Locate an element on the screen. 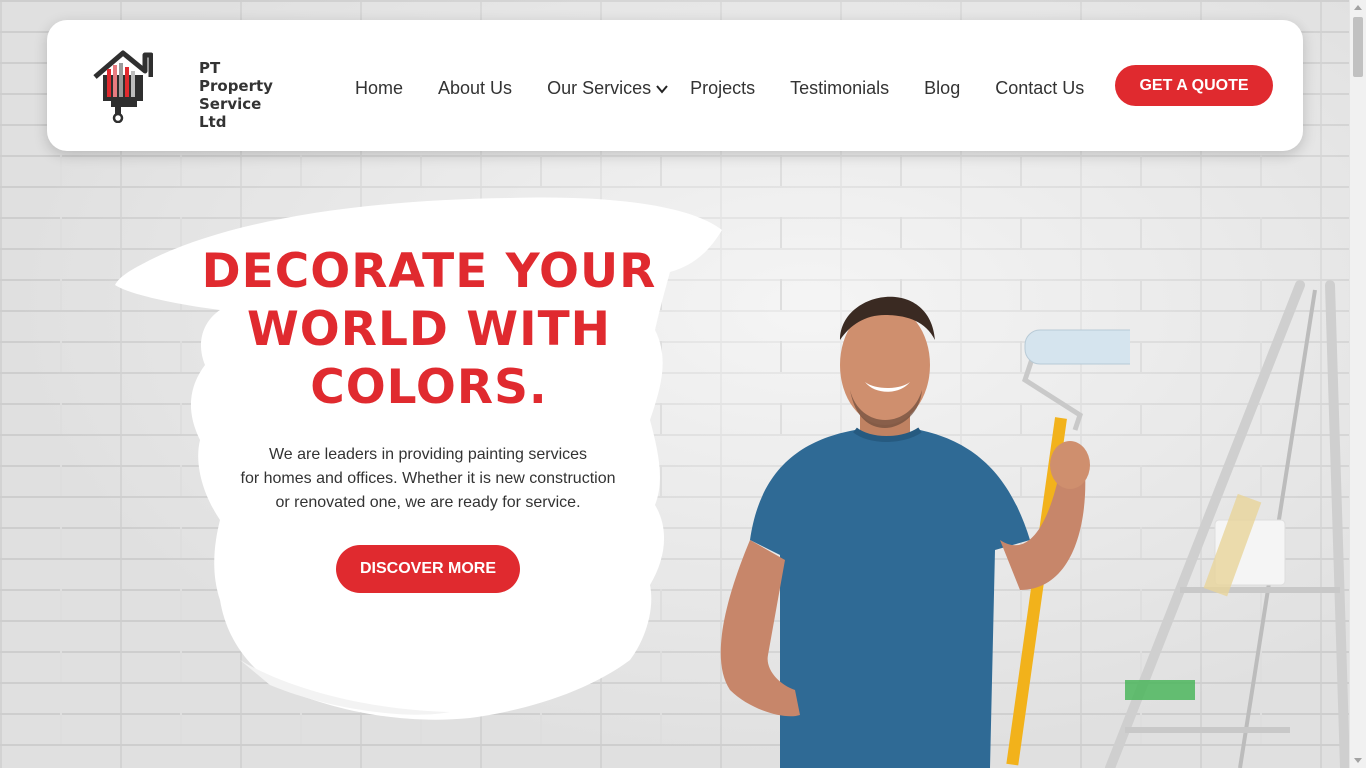 The image size is (1366, 768). house-paintbrush-logo-icon is located at coordinates (123, 87).